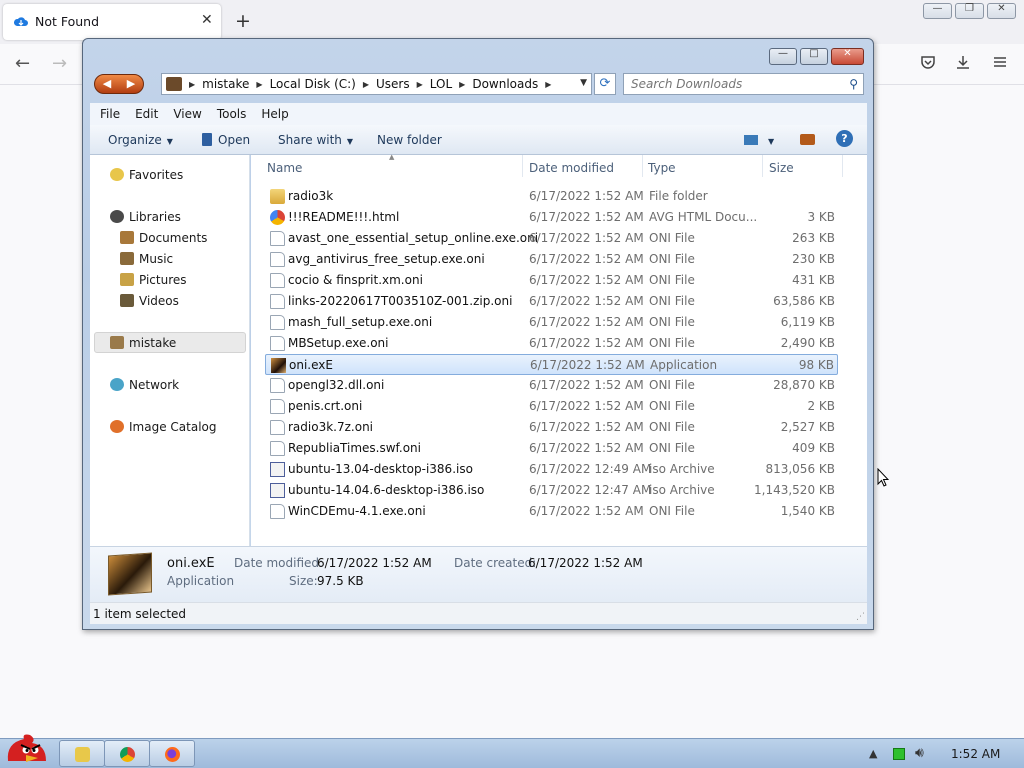 The height and width of the screenshot is (768, 1024). What do you see at coordinates (187, 114) in the screenshot?
I see `menu-view: View` at bounding box center [187, 114].